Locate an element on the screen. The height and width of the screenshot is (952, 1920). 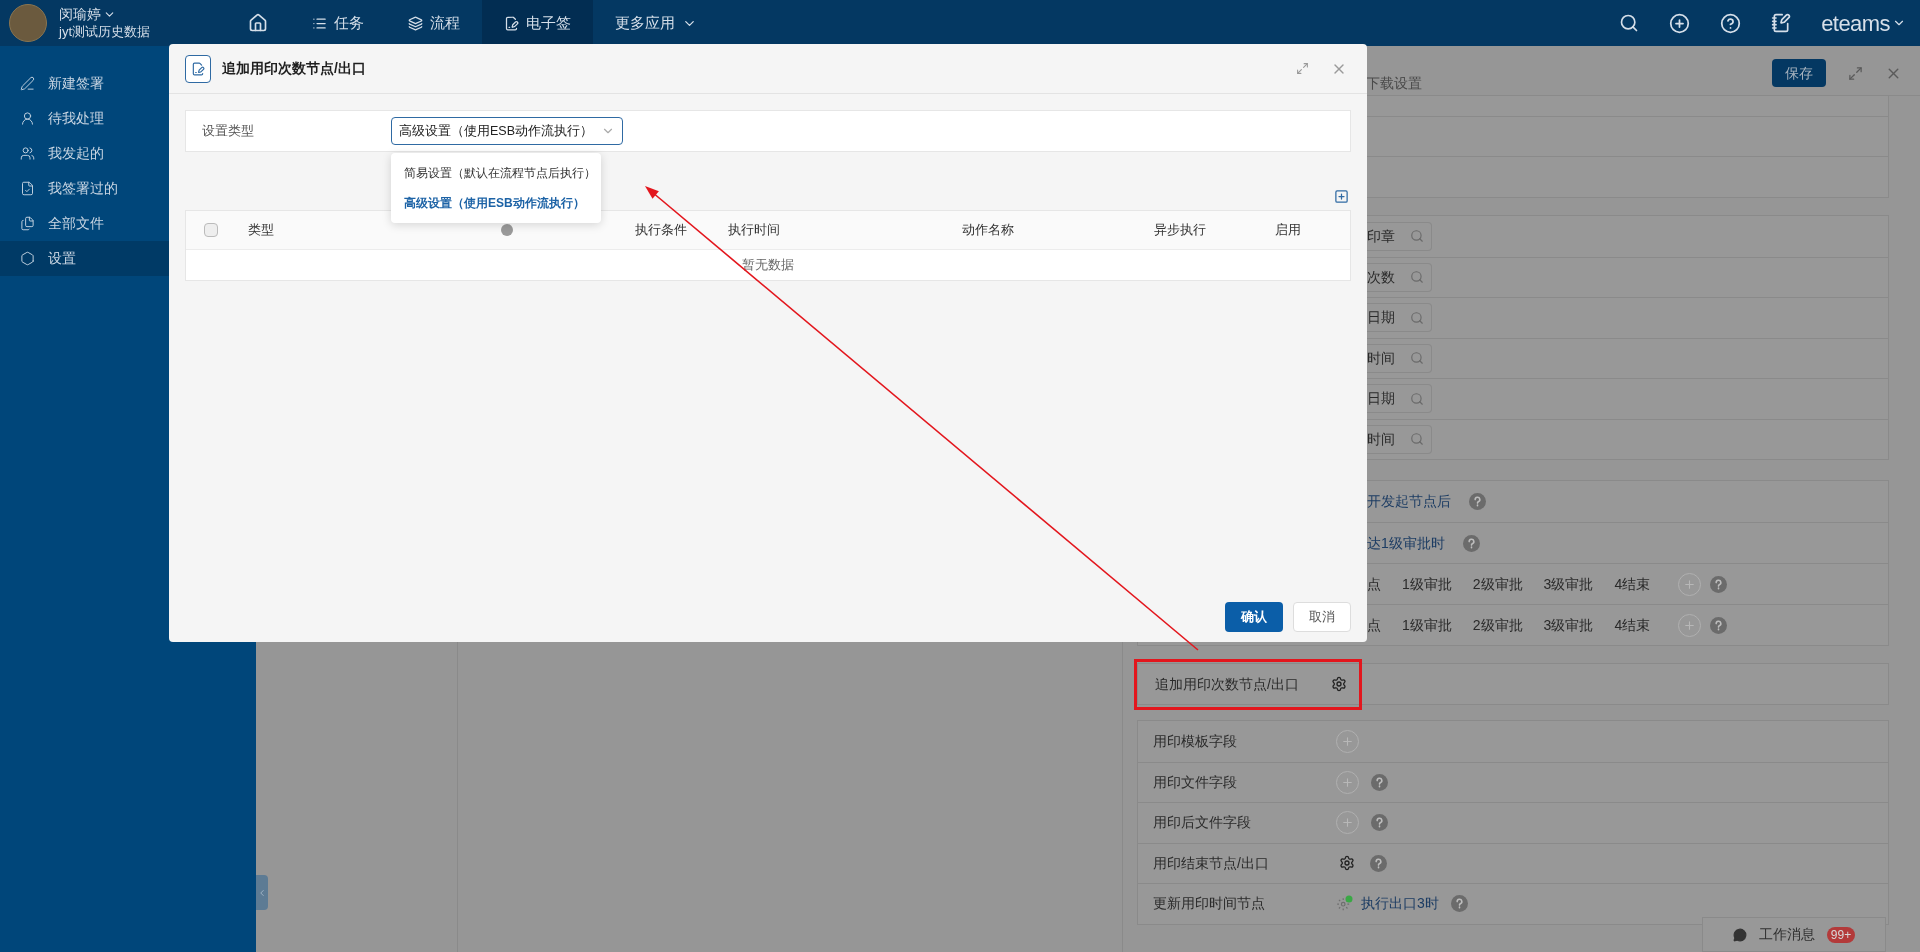
cancel-button: 取消 is located at coordinates (1322, 617).